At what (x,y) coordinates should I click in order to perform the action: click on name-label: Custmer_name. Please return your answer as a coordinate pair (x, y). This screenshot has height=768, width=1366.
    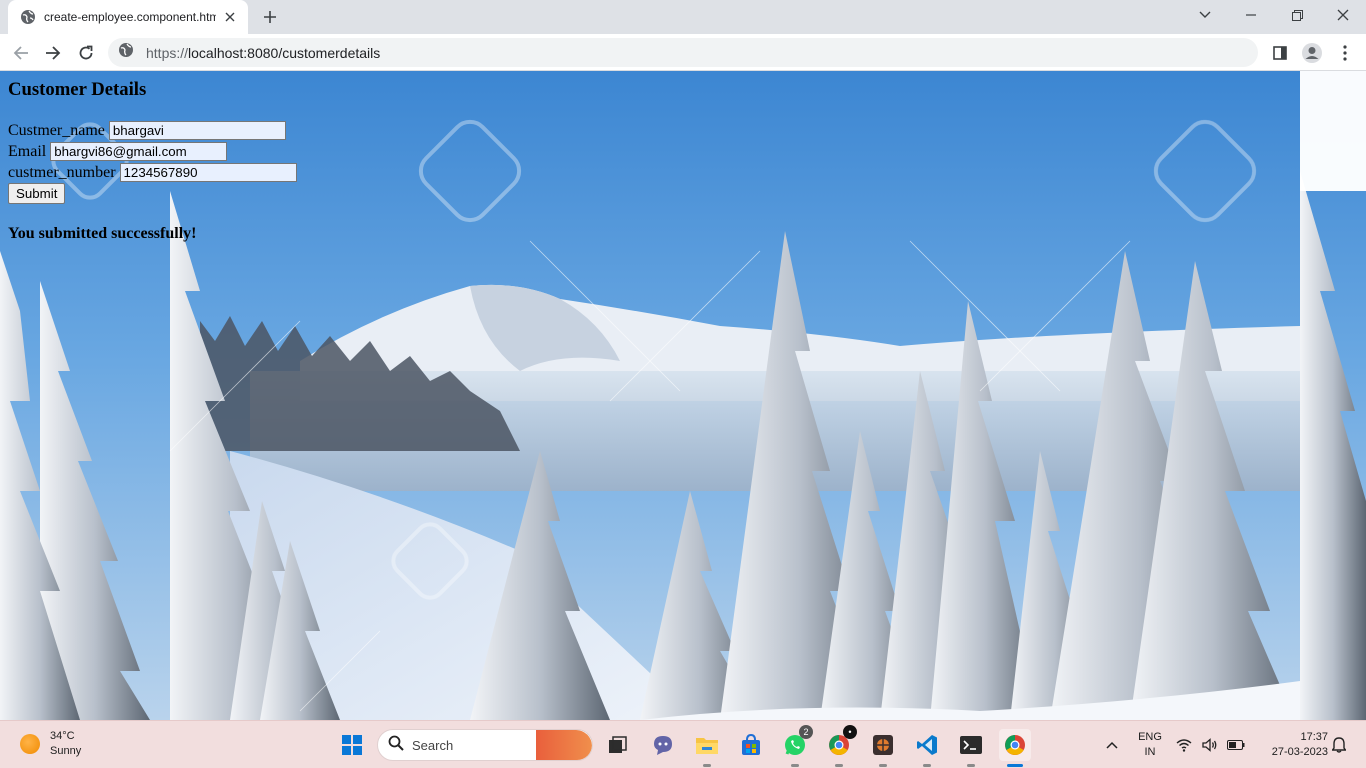
    Looking at the image, I should click on (56, 130).